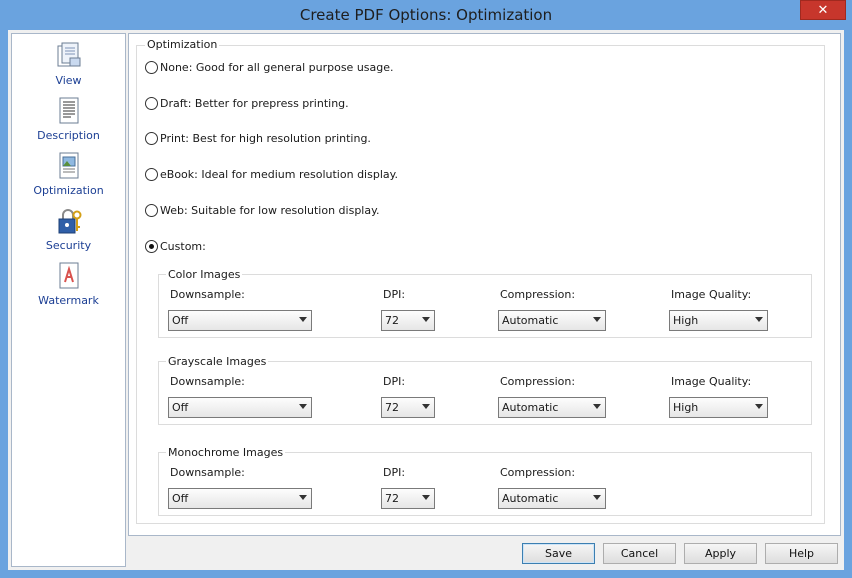 Image resolution: width=852 pixels, height=578 pixels. Describe the element at coordinates (639, 553) in the screenshot. I see `cancel-button: Cancel` at that location.